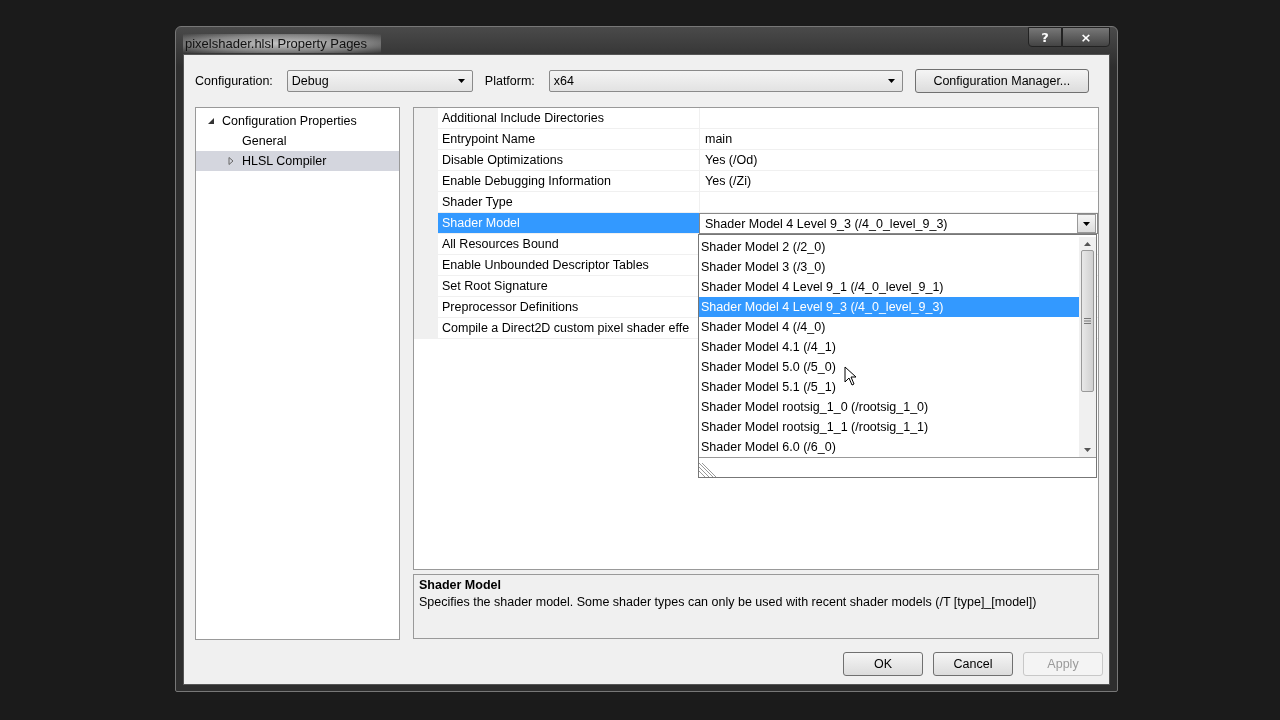 The height and width of the screenshot is (720, 1280). I want to click on property-value: Yes (/Od), so click(898, 160).